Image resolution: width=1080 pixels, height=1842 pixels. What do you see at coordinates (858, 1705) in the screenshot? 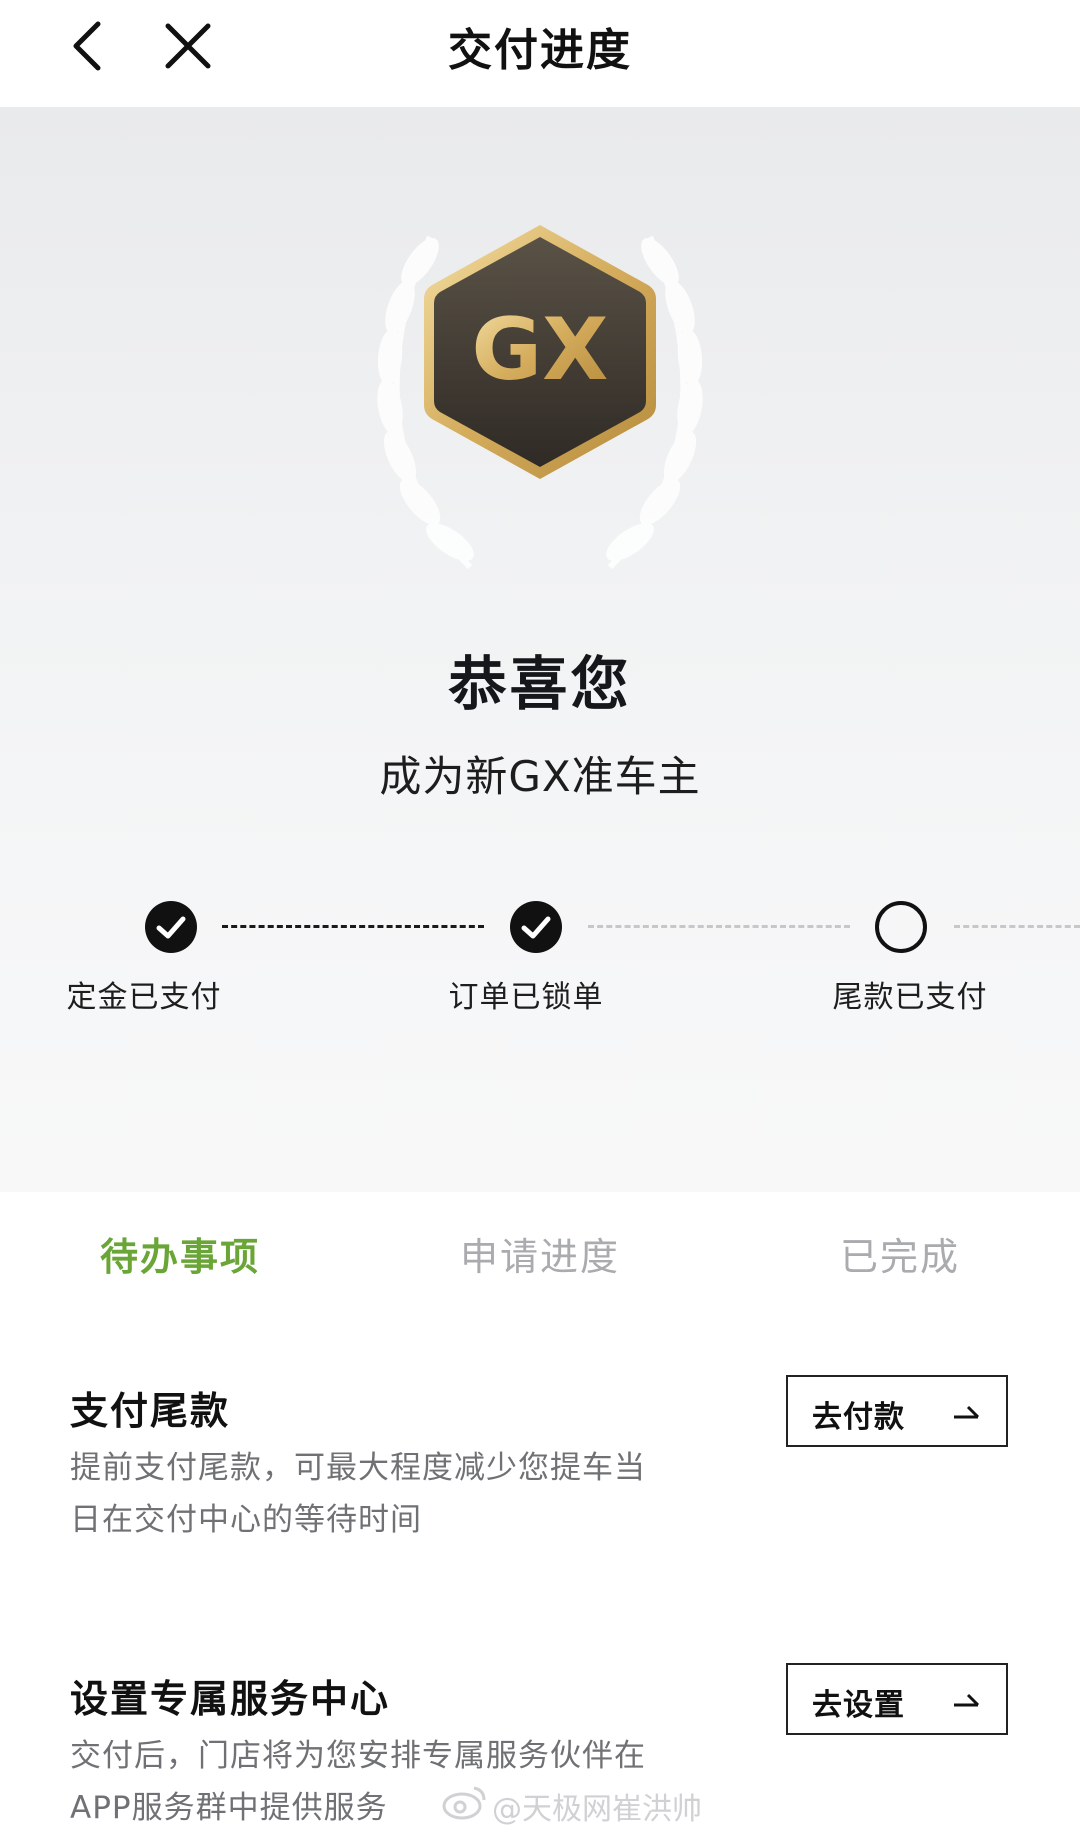
I see `setup-label: 去设置` at bounding box center [858, 1705].